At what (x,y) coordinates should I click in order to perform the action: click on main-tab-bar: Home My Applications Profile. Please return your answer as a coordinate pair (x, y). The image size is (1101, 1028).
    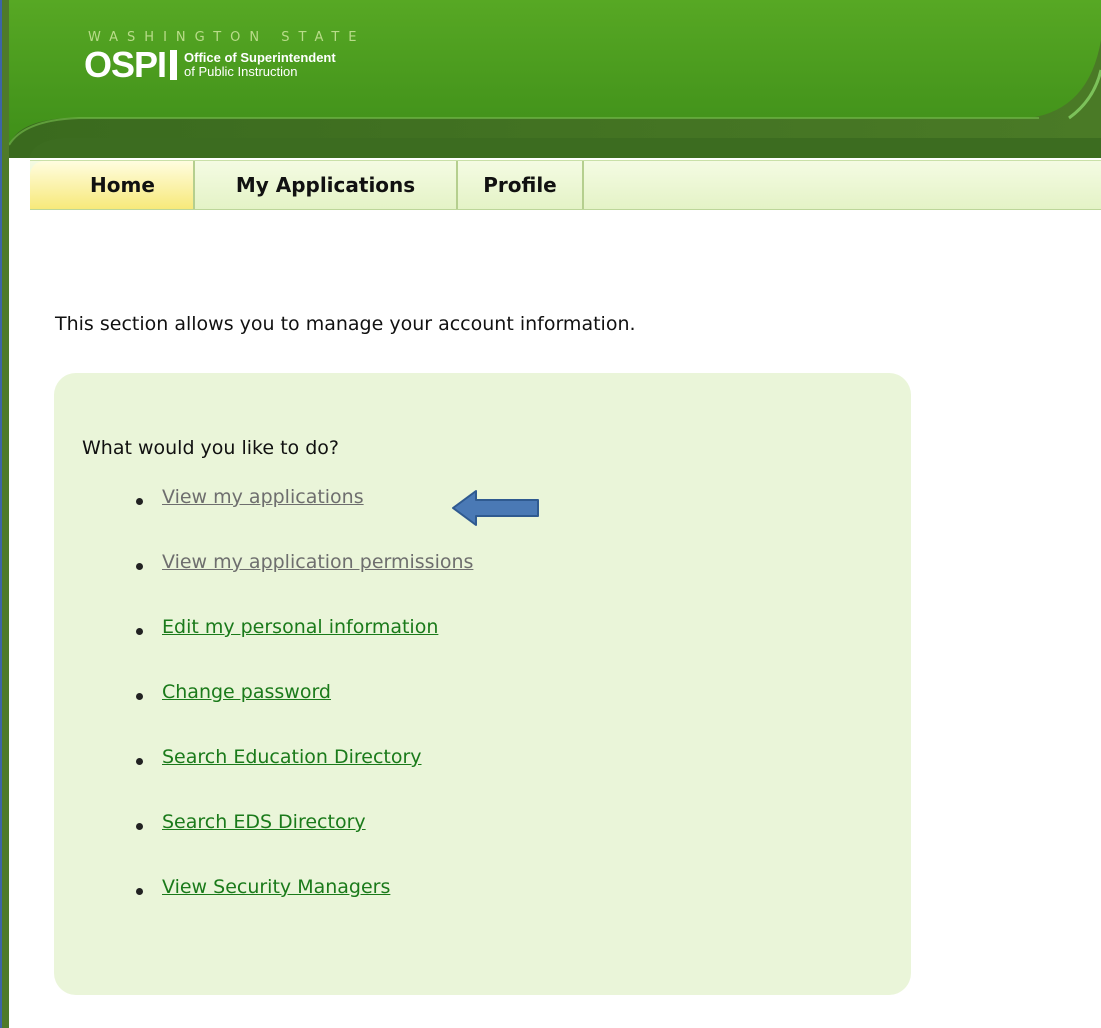
    Looking at the image, I should click on (565, 185).